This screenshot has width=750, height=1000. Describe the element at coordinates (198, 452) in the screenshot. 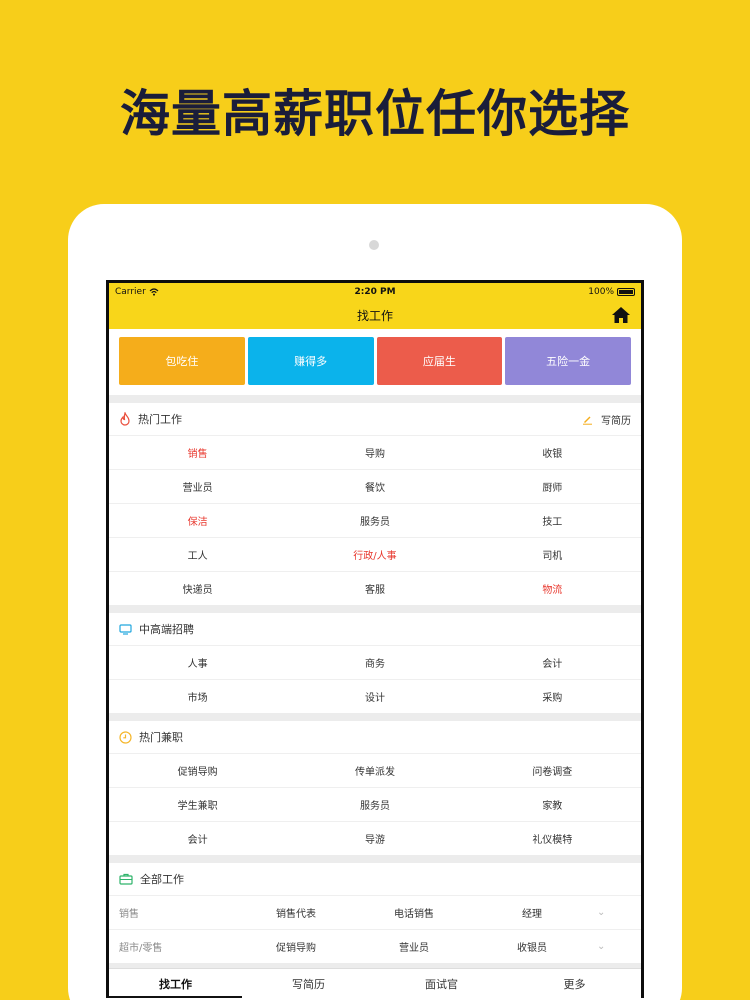

I see `hot-job-item: 销售` at that location.